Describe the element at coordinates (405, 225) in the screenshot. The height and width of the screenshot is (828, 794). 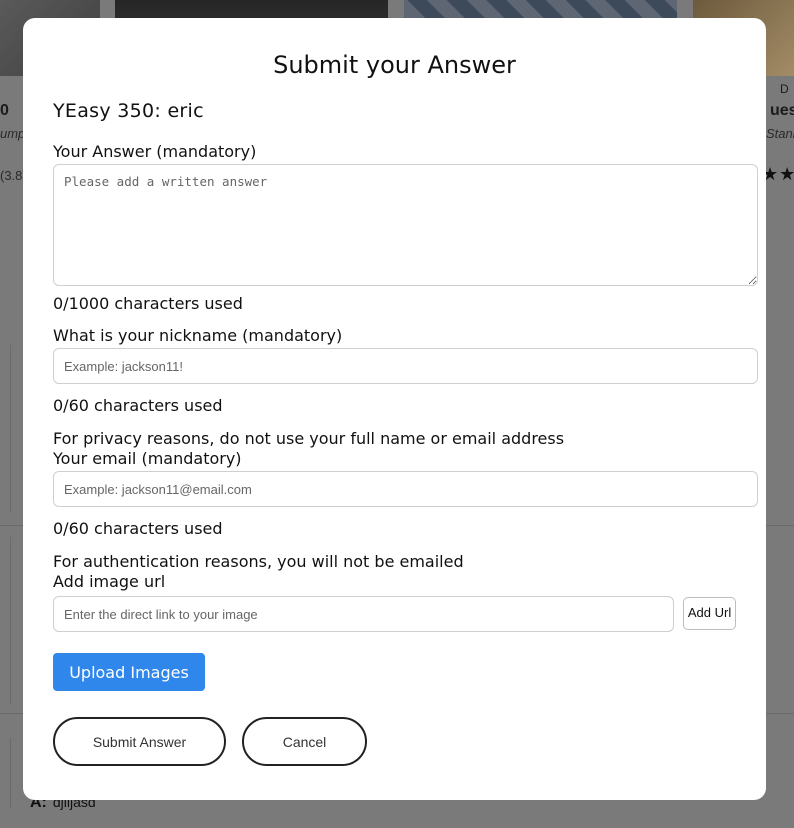
I see `answer-textarea` at that location.